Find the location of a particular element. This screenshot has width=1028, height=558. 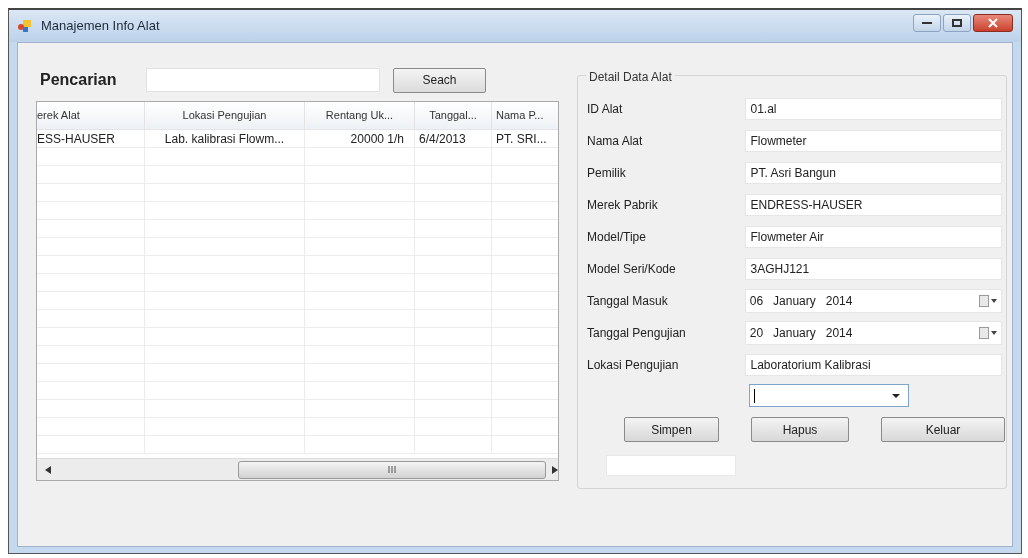

minimize-icon is located at coordinates (927, 23).